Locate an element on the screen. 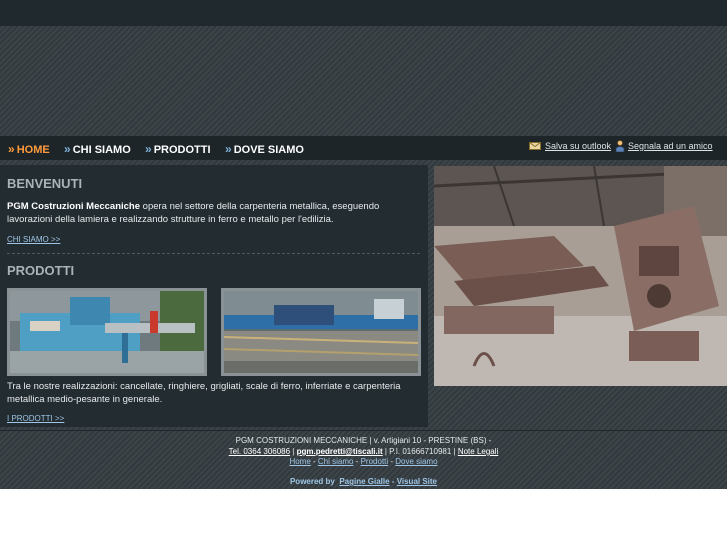  chi-siamo-link: CHI SIAMO >> is located at coordinates (33, 239).